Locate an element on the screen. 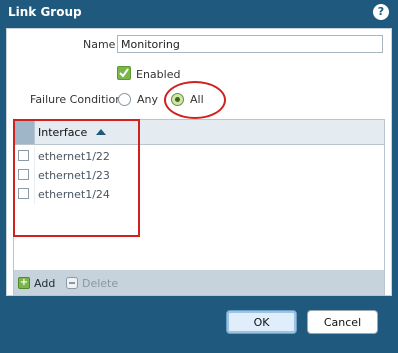  help-icon: ? is located at coordinates (381, 12).